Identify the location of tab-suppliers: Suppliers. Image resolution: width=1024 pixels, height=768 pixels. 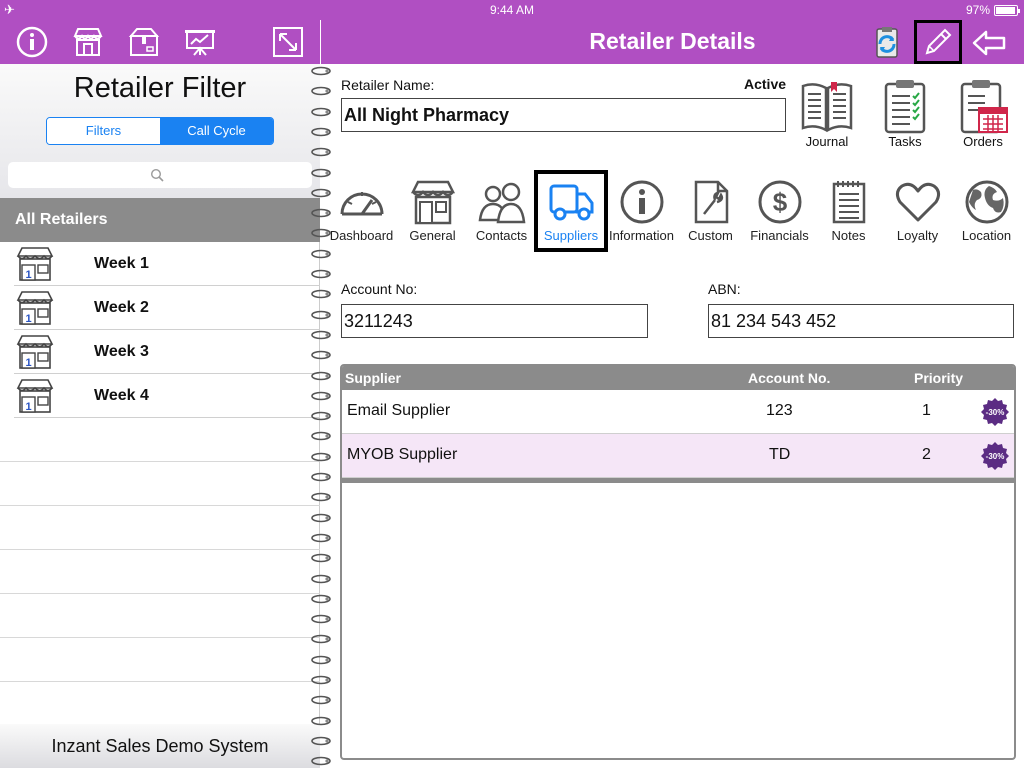
(571, 211).